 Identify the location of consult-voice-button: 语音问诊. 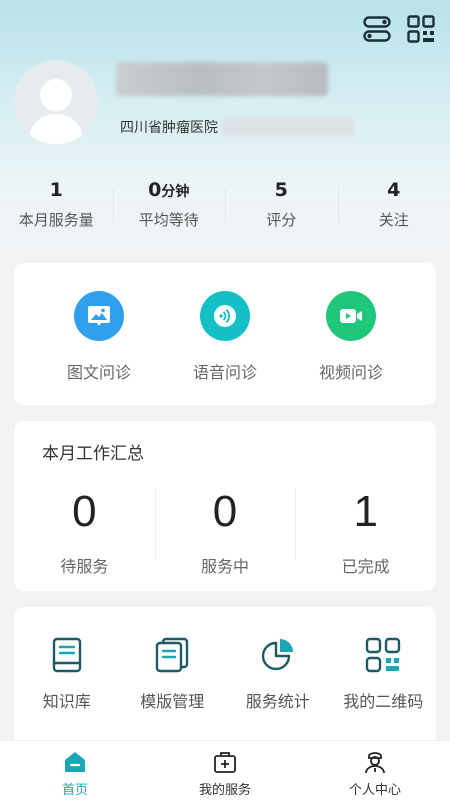
(225, 337).